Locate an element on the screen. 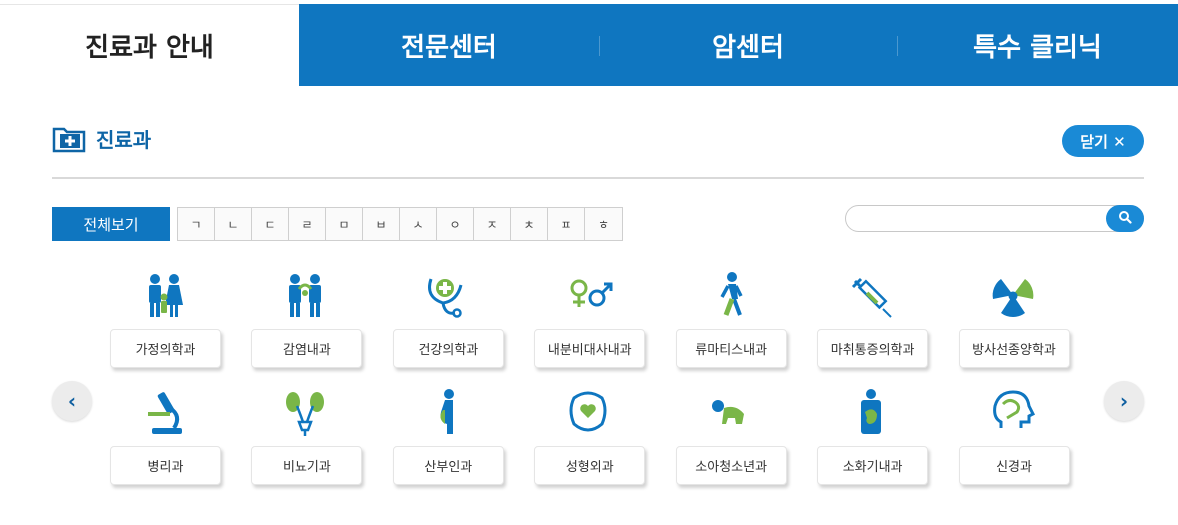 This screenshot has width=1178, height=525. family-icon is located at coordinates (164, 296).